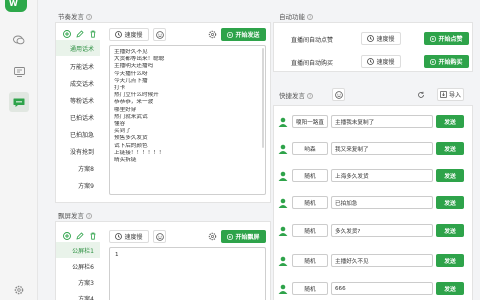 The image size is (480, 300). Describe the element at coordinates (13, 4) in the screenshot. I see `app-logo-text: W` at that location.